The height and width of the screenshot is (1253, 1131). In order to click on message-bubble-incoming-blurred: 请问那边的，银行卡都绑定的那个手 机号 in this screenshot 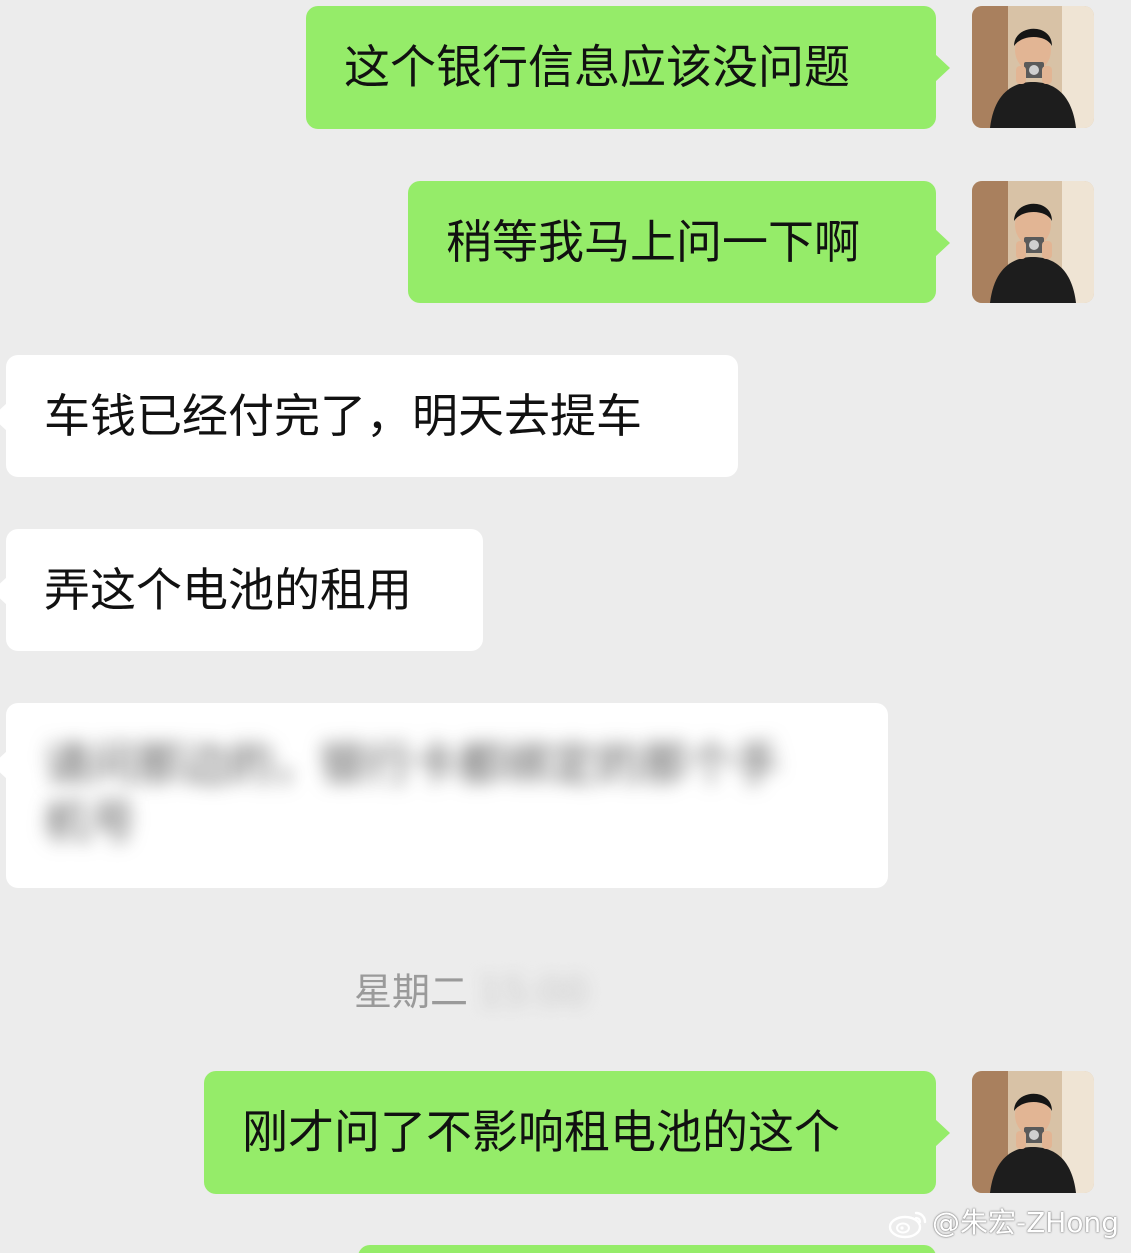, I will do `click(444, 795)`.